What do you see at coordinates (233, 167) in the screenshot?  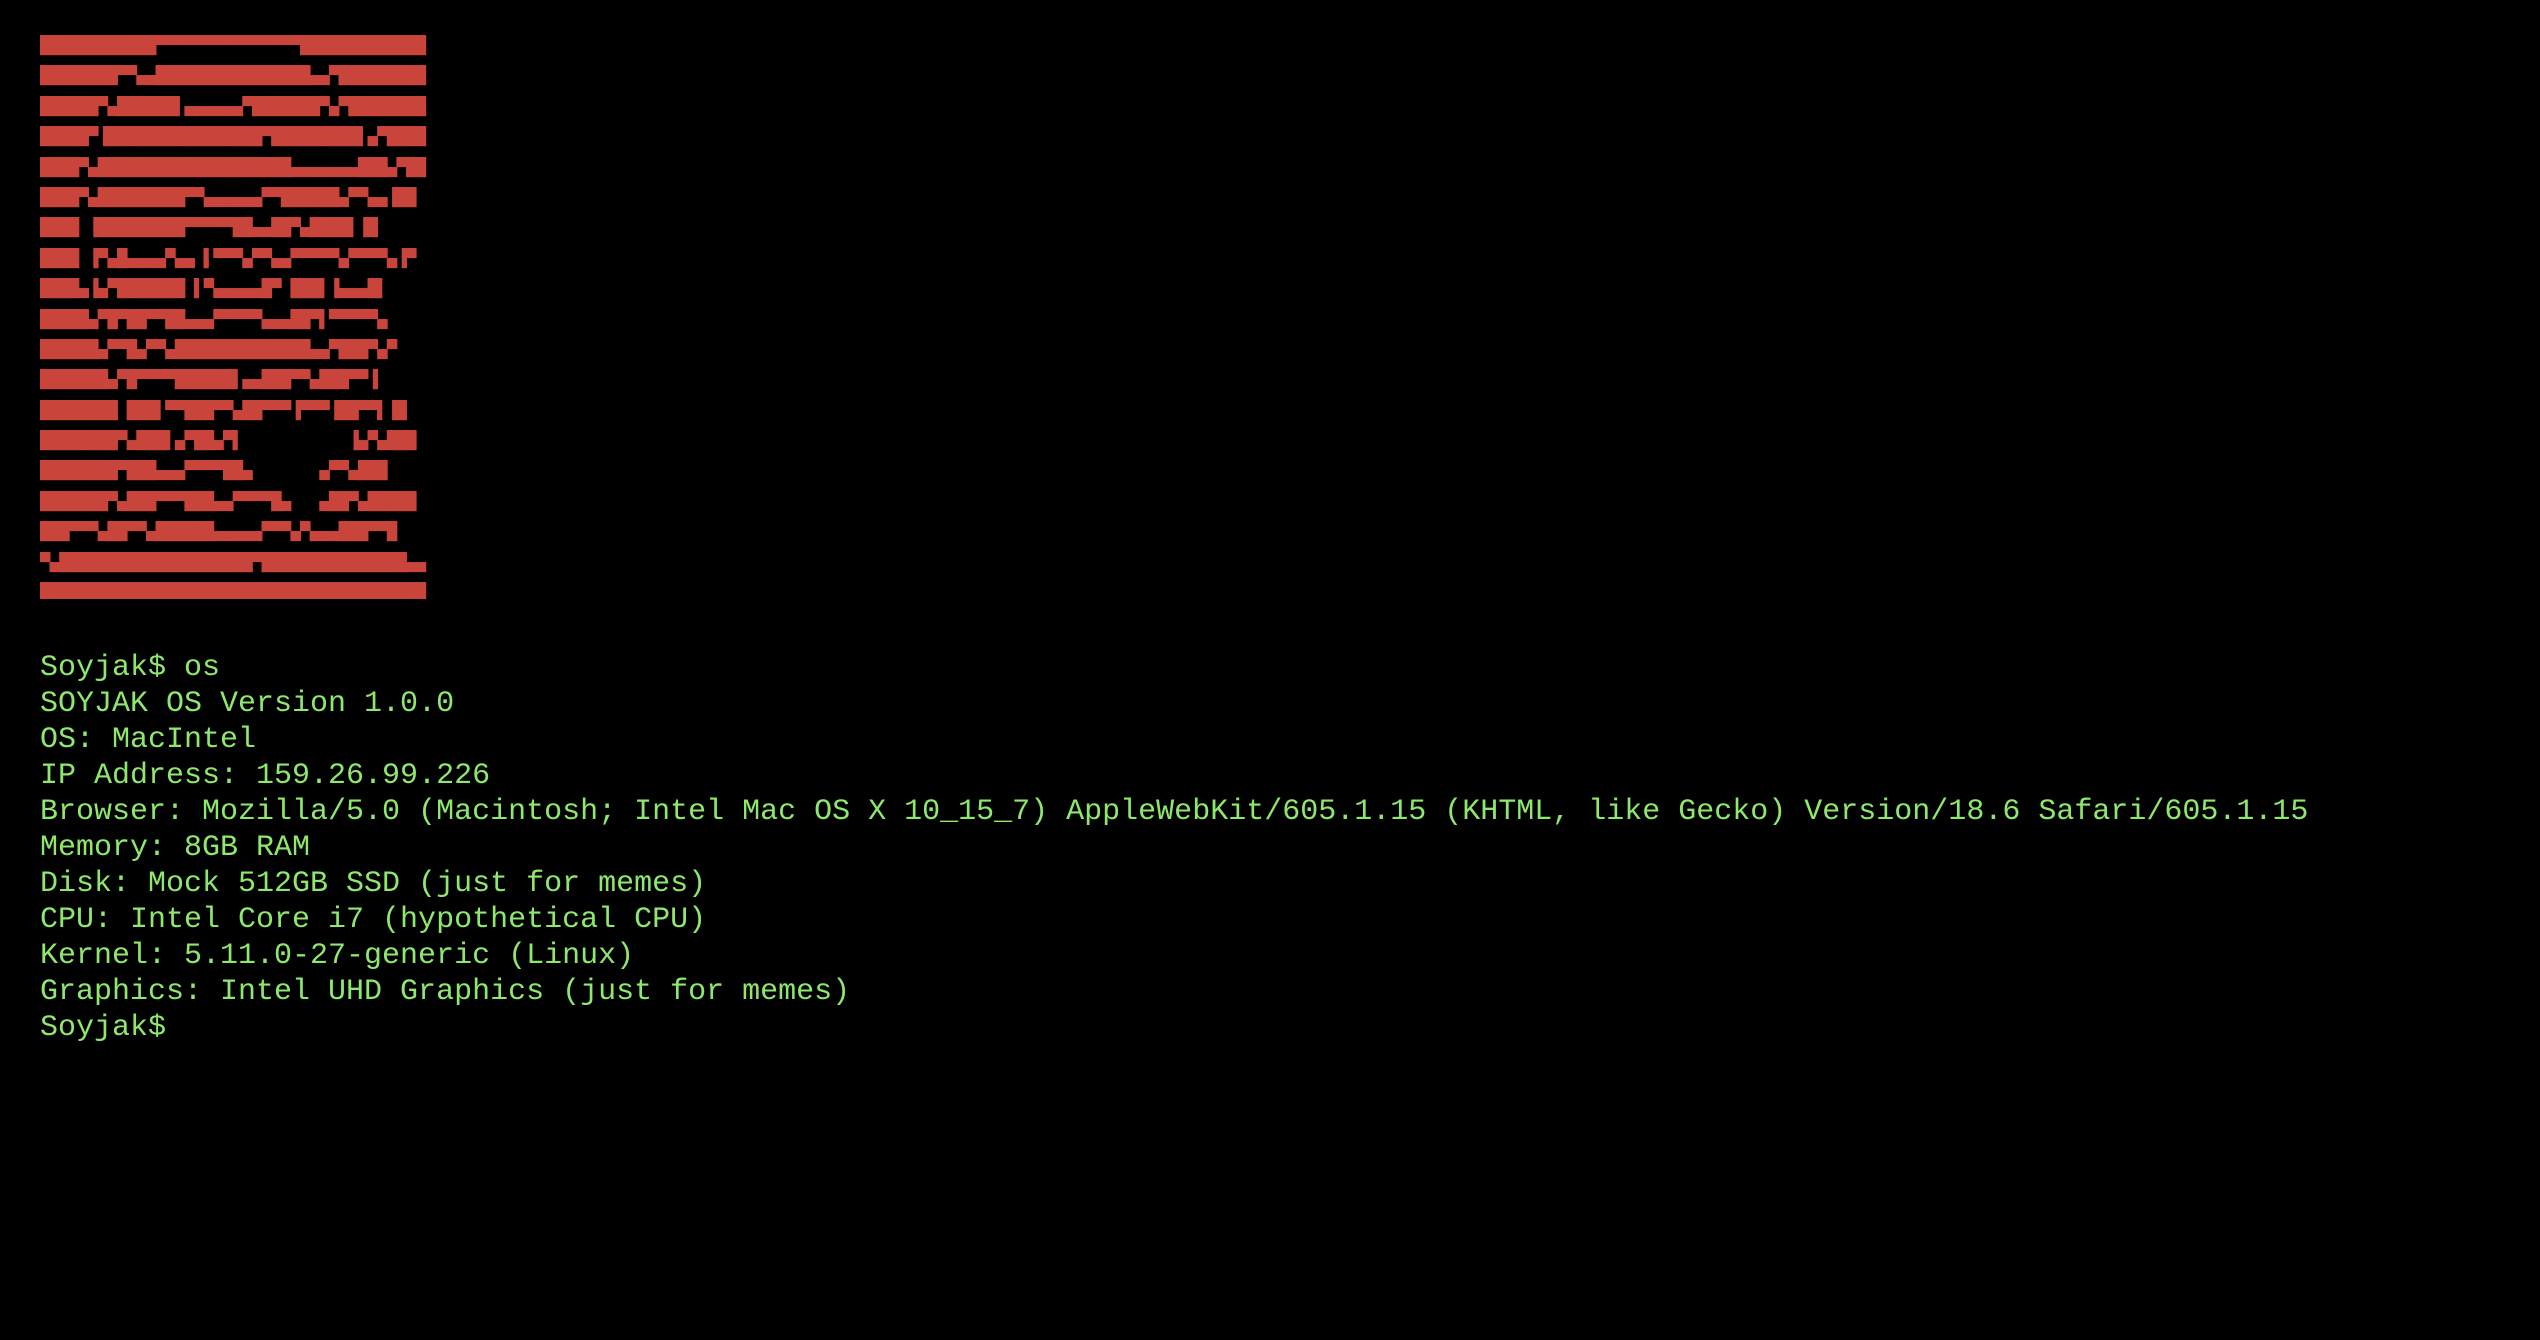 I see `ascii-art-row: ████▀▄████████████████████▄▄▄▄▄▄▄███▄▀██` at bounding box center [233, 167].